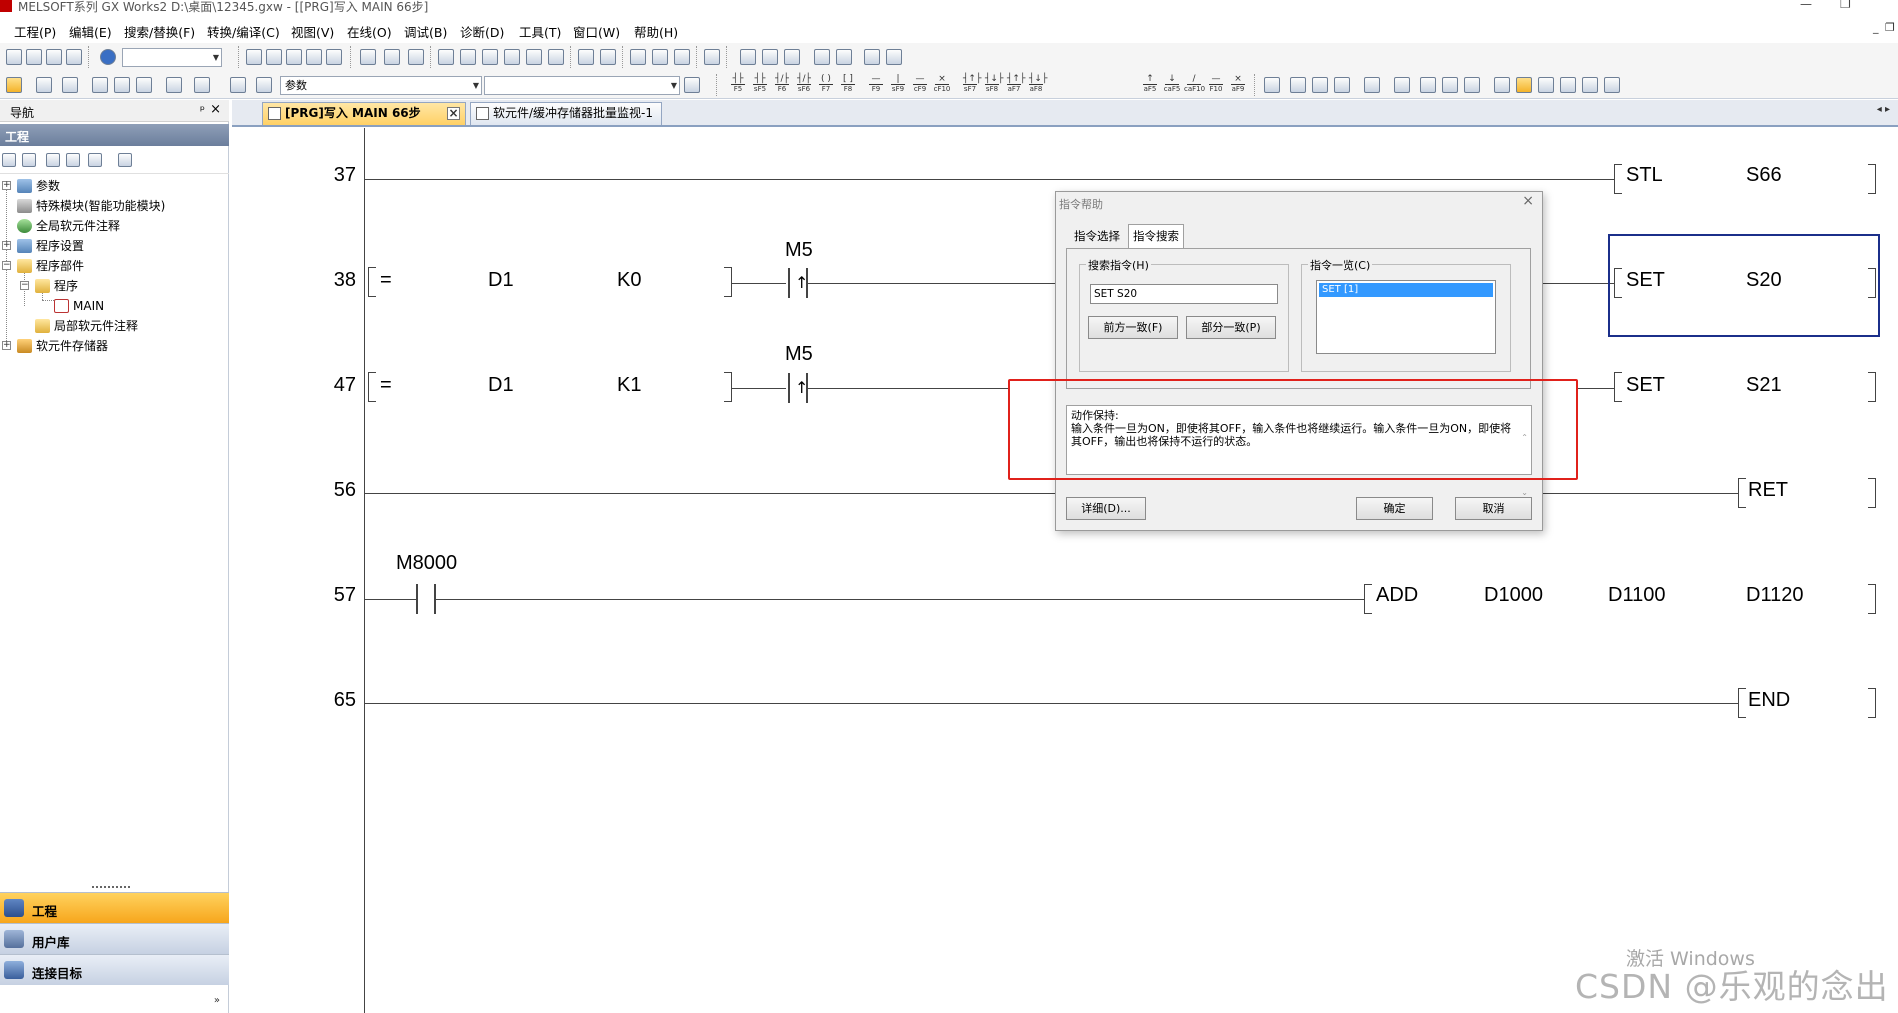 Image resolution: width=1898 pixels, height=1013 pixels. I want to click on ok-button: 确定, so click(1394, 508).